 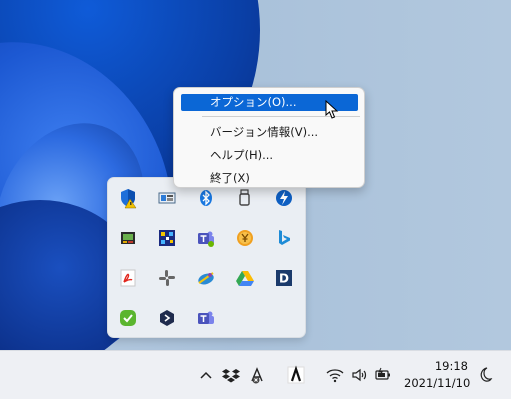 I want to click on clock-date: 2021/11/10, so click(x=437, y=383).